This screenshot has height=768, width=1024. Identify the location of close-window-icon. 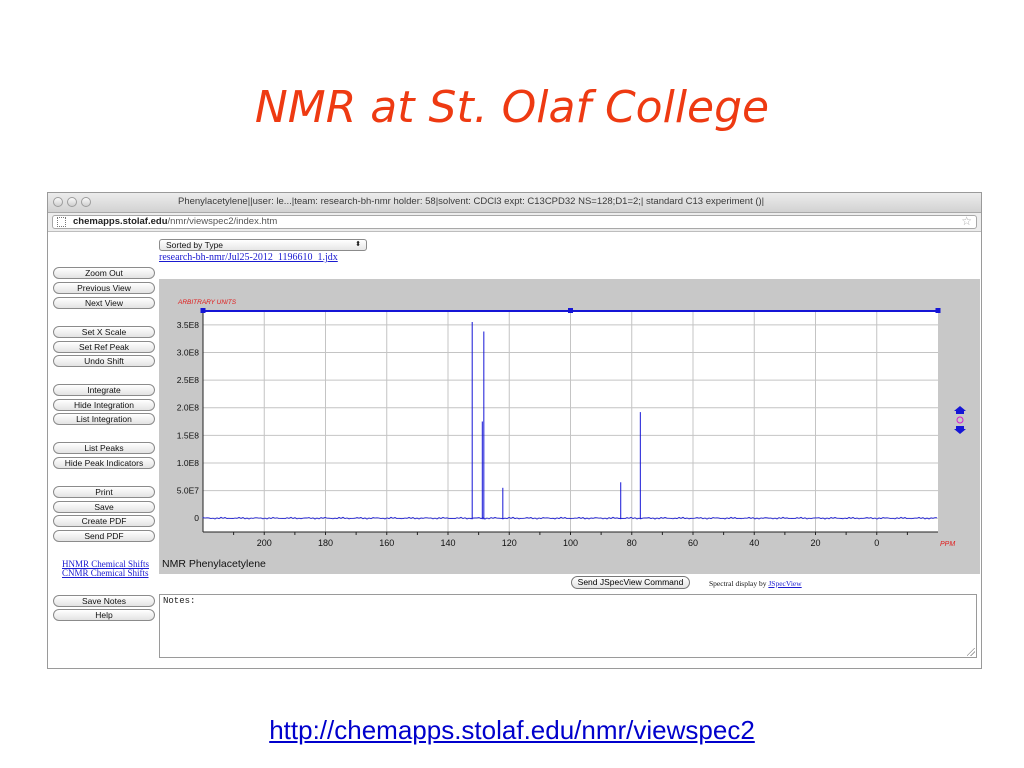
(58, 202).